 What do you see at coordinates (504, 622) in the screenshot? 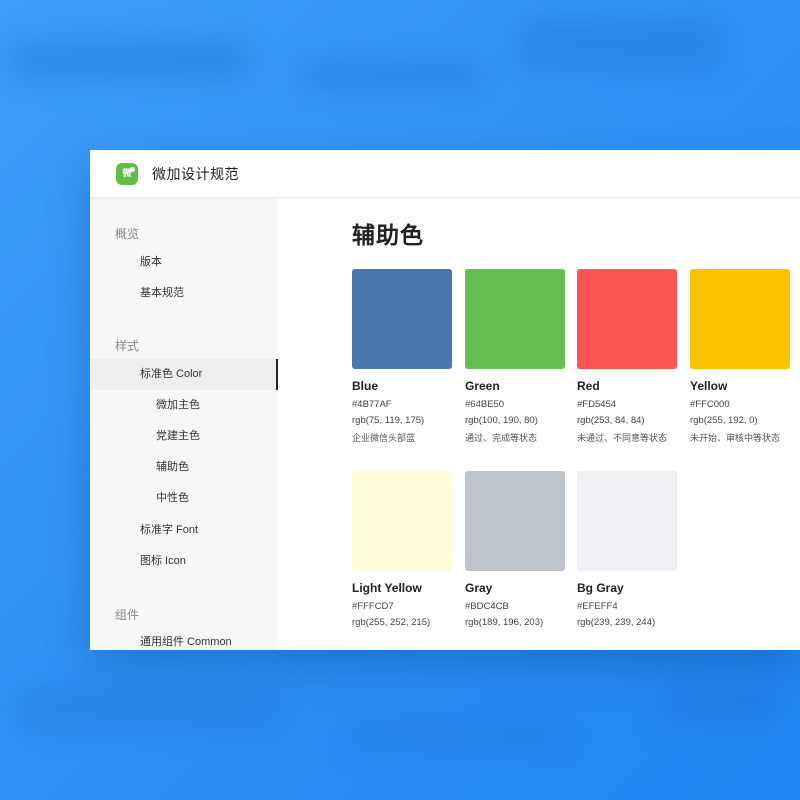
I see `swatch-rgb: rgb(189, 196, 203)` at bounding box center [504, 622].